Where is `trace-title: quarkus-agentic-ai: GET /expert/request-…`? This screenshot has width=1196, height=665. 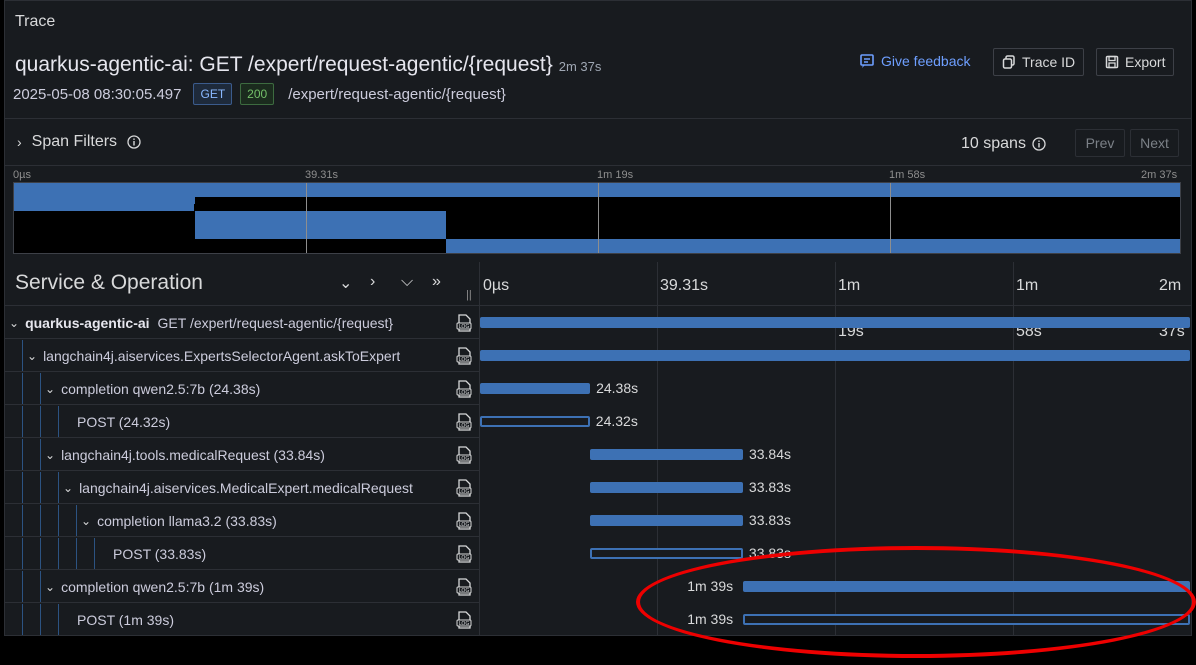 trace-title: quarkus-agentic-ai: GET /expert/request-… is located at coordinates (308, 65).